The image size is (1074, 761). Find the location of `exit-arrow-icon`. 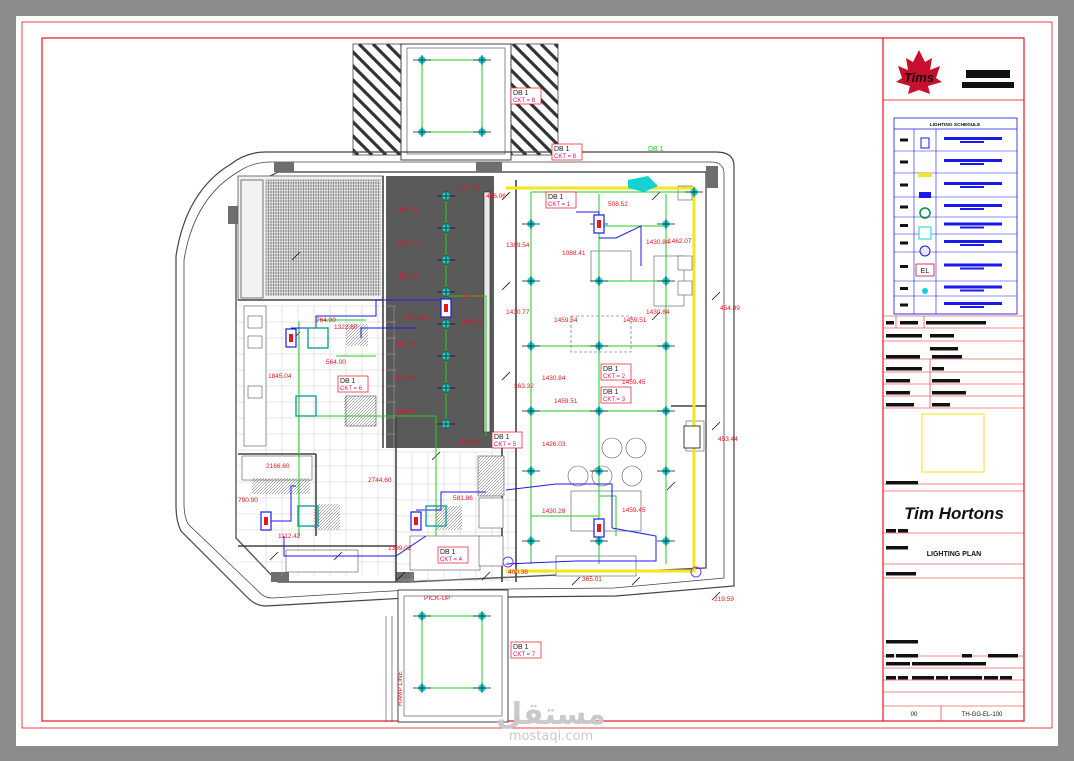

exit-arrow-icon is located at coordinates (643, 184).